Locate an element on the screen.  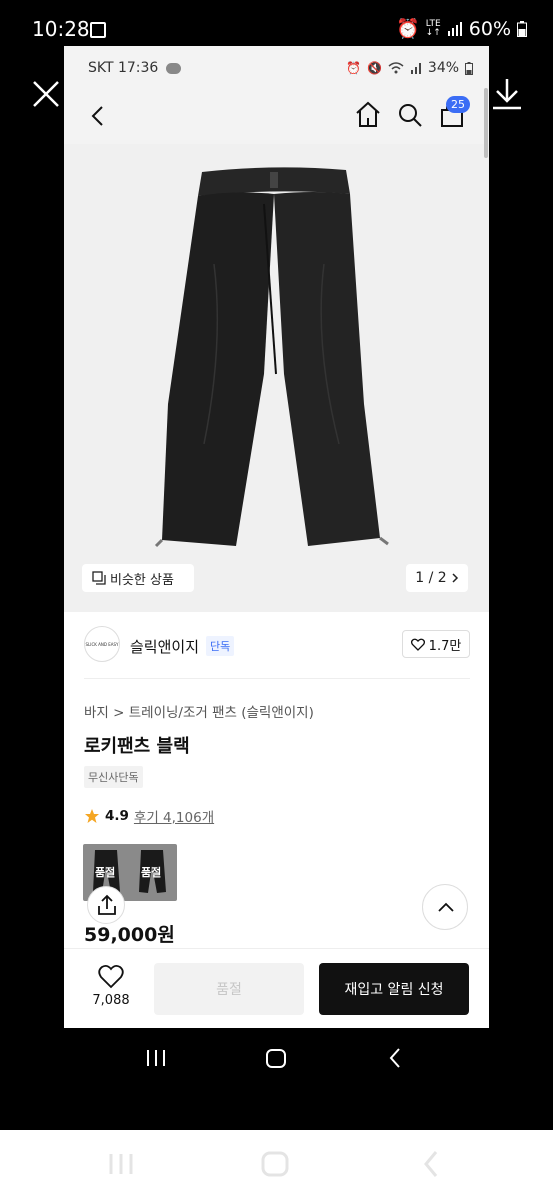
divider is located at coordinates (277, 678).